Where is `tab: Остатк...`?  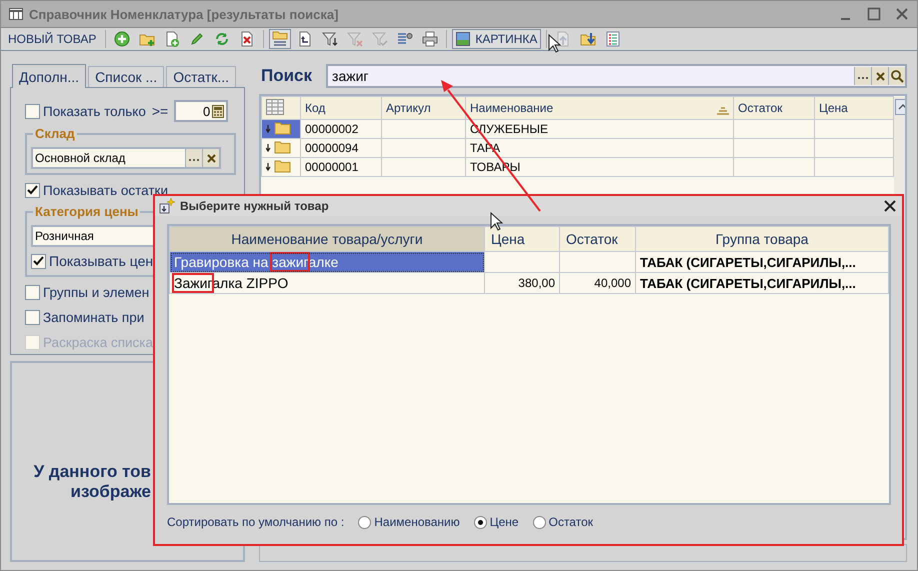
tab: Остатк... is located at coordinates (201, 76).